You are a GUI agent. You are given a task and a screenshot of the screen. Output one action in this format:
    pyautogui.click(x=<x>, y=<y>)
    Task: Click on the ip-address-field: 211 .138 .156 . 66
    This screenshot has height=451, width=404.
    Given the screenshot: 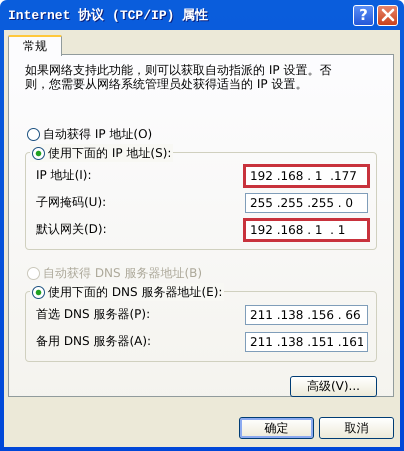 What is the action you would take?
    pyautogui.click(x=306, y=314)
    